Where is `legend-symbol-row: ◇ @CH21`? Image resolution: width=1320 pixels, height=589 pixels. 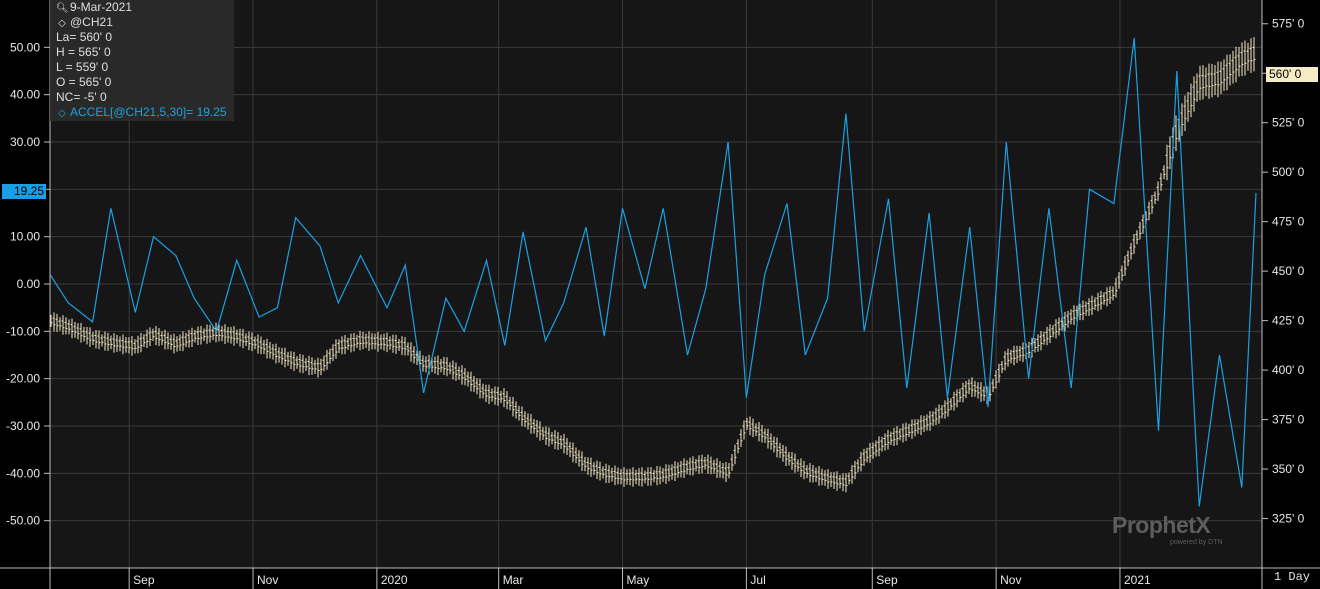
legend-symbol-row: ◇ @CH21 is located at coordinates (84, 22).